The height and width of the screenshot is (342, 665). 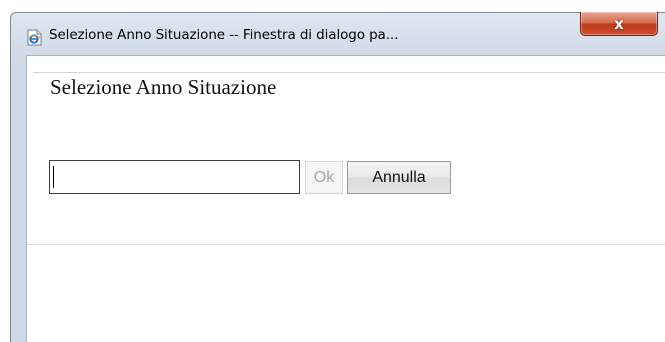 I want to click on fieldset-border, so click(x=349, y=72).